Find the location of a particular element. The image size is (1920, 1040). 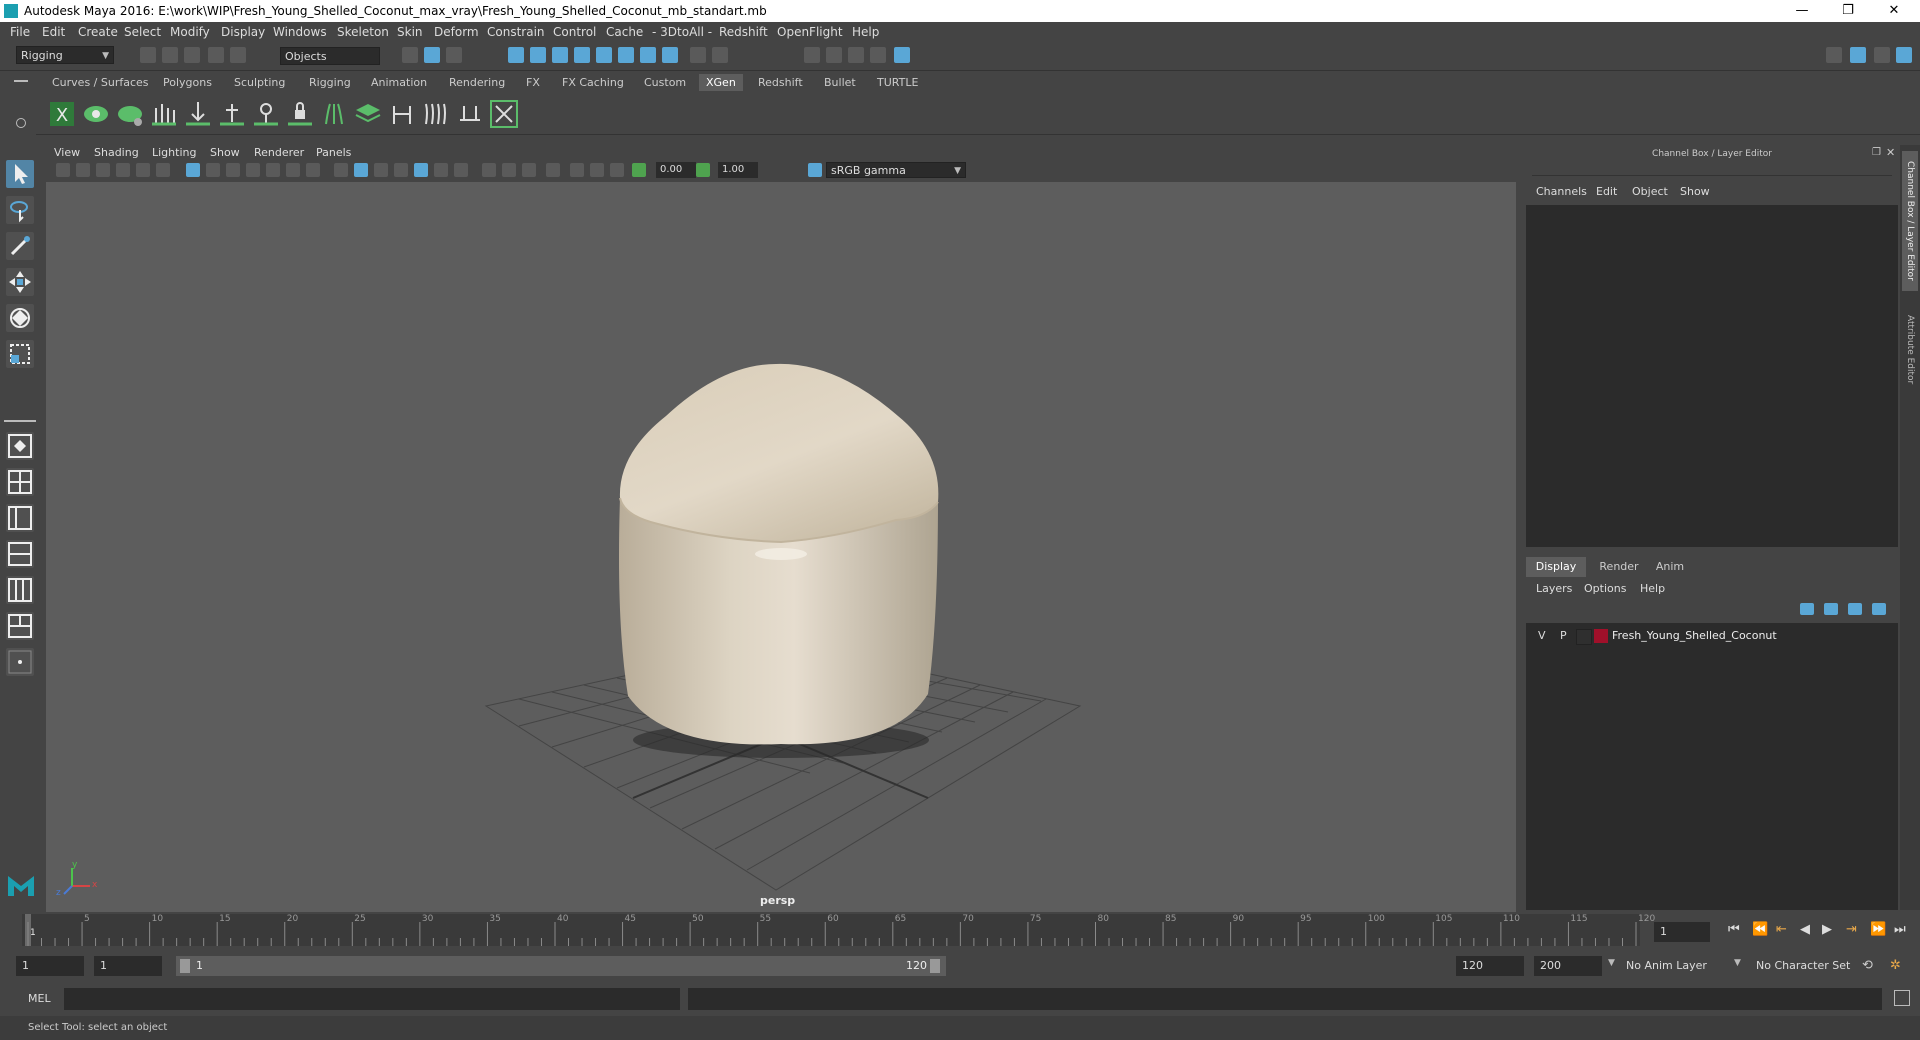

panel-menu-shading: Shading is located at coordinates (116, 152).